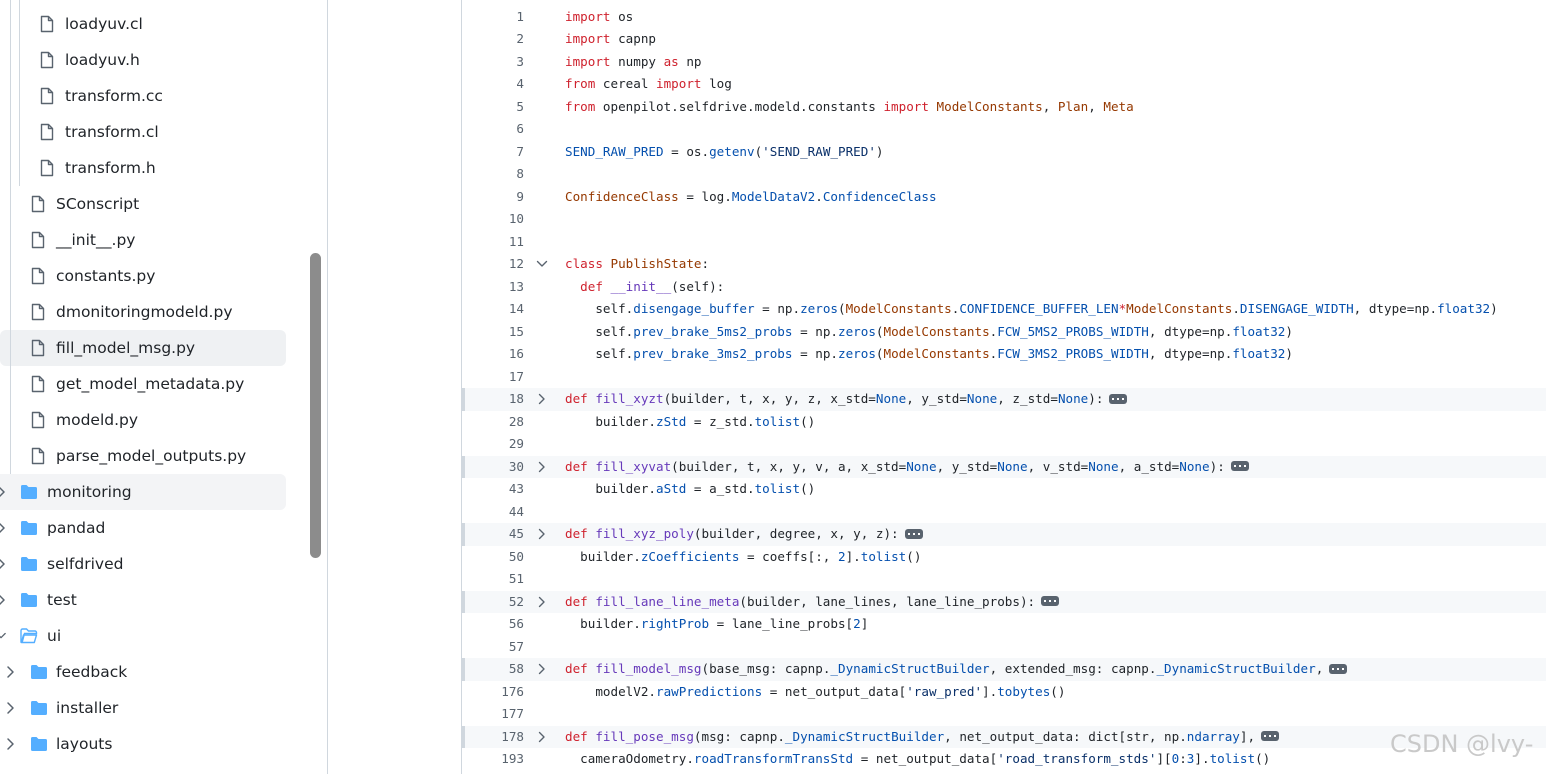 Image resolution: width=1546 pixels, height=774 pixels. What do you see at coordinates (143, 276) in the screenshot?
I see `tree-file-row: constants.py` at bounding box center [143, 276].